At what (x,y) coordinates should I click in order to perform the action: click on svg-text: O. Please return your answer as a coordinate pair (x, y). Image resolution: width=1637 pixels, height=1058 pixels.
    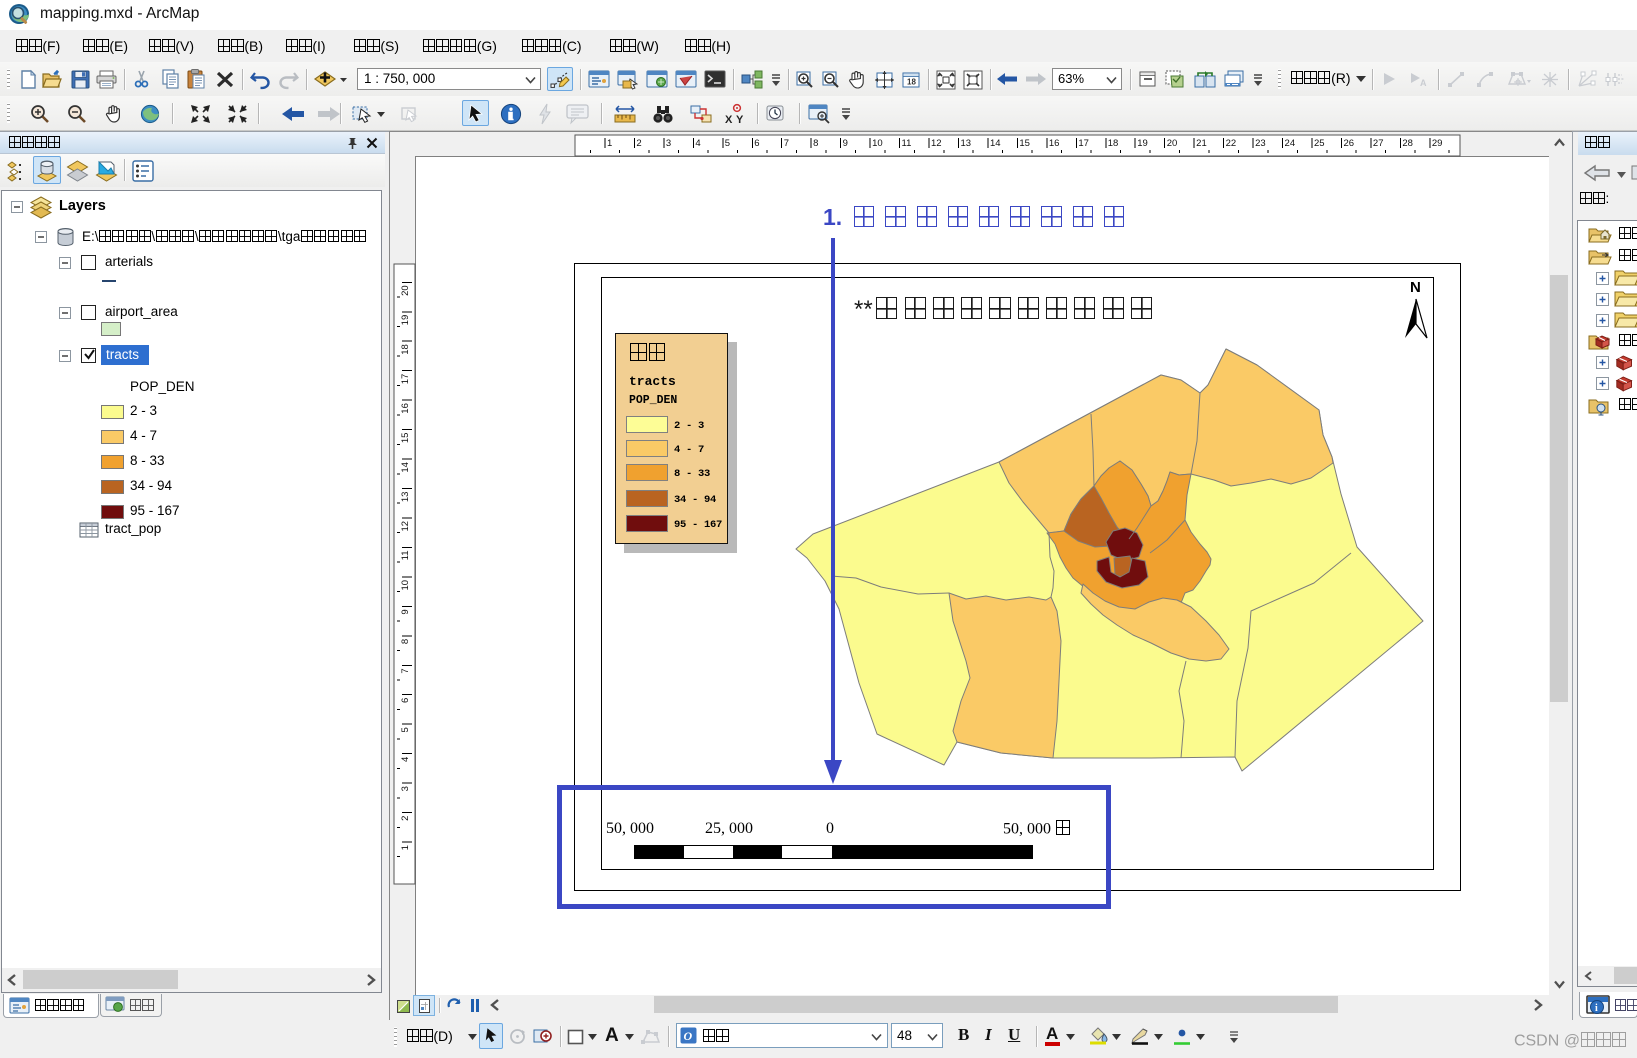
    Looking at the image, I should click on (688, 1036).